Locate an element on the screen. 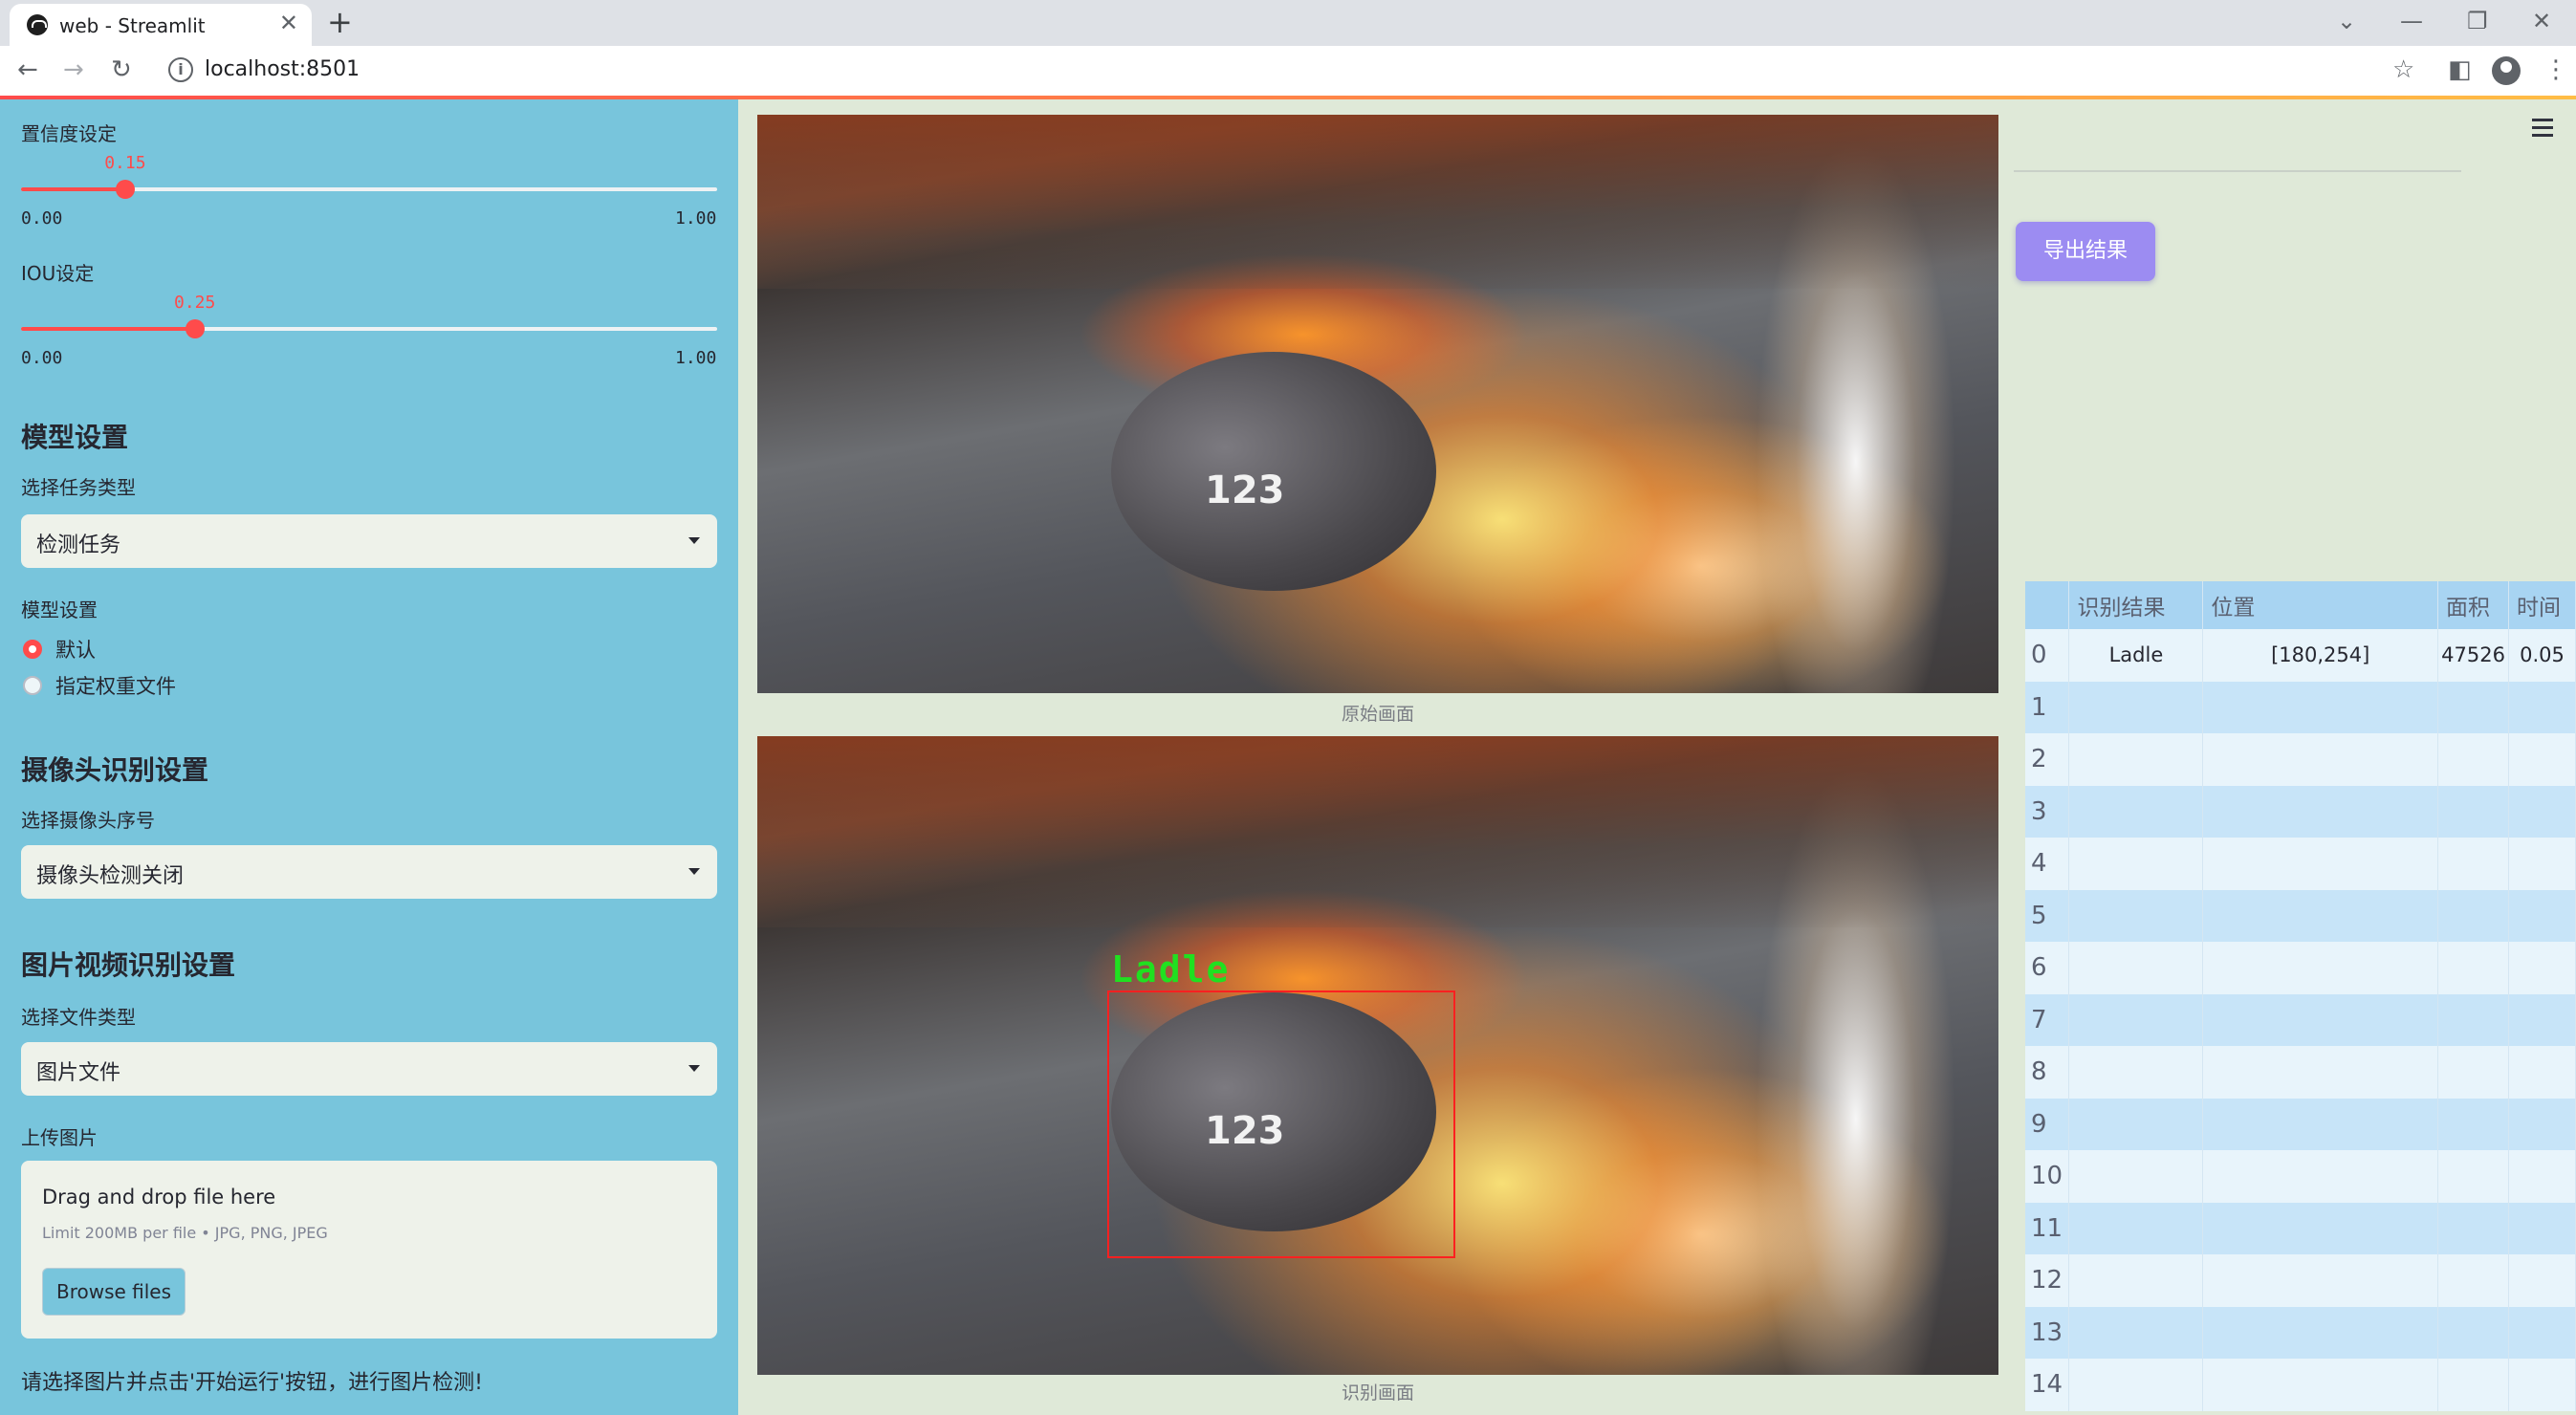  cell-index: 2 is located at coordinates (2047, 759).